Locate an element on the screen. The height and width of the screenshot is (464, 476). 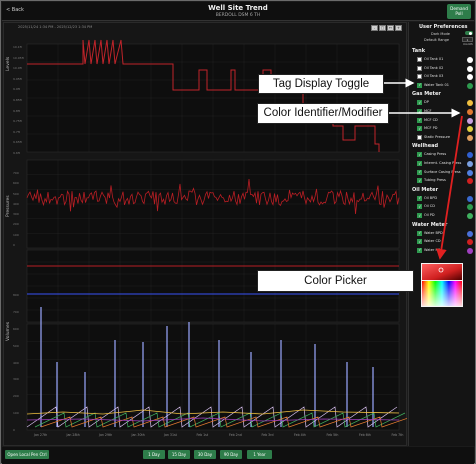
callout-tag-display-toggle: Tag Display Toggle is located at coordinates (321, 84).